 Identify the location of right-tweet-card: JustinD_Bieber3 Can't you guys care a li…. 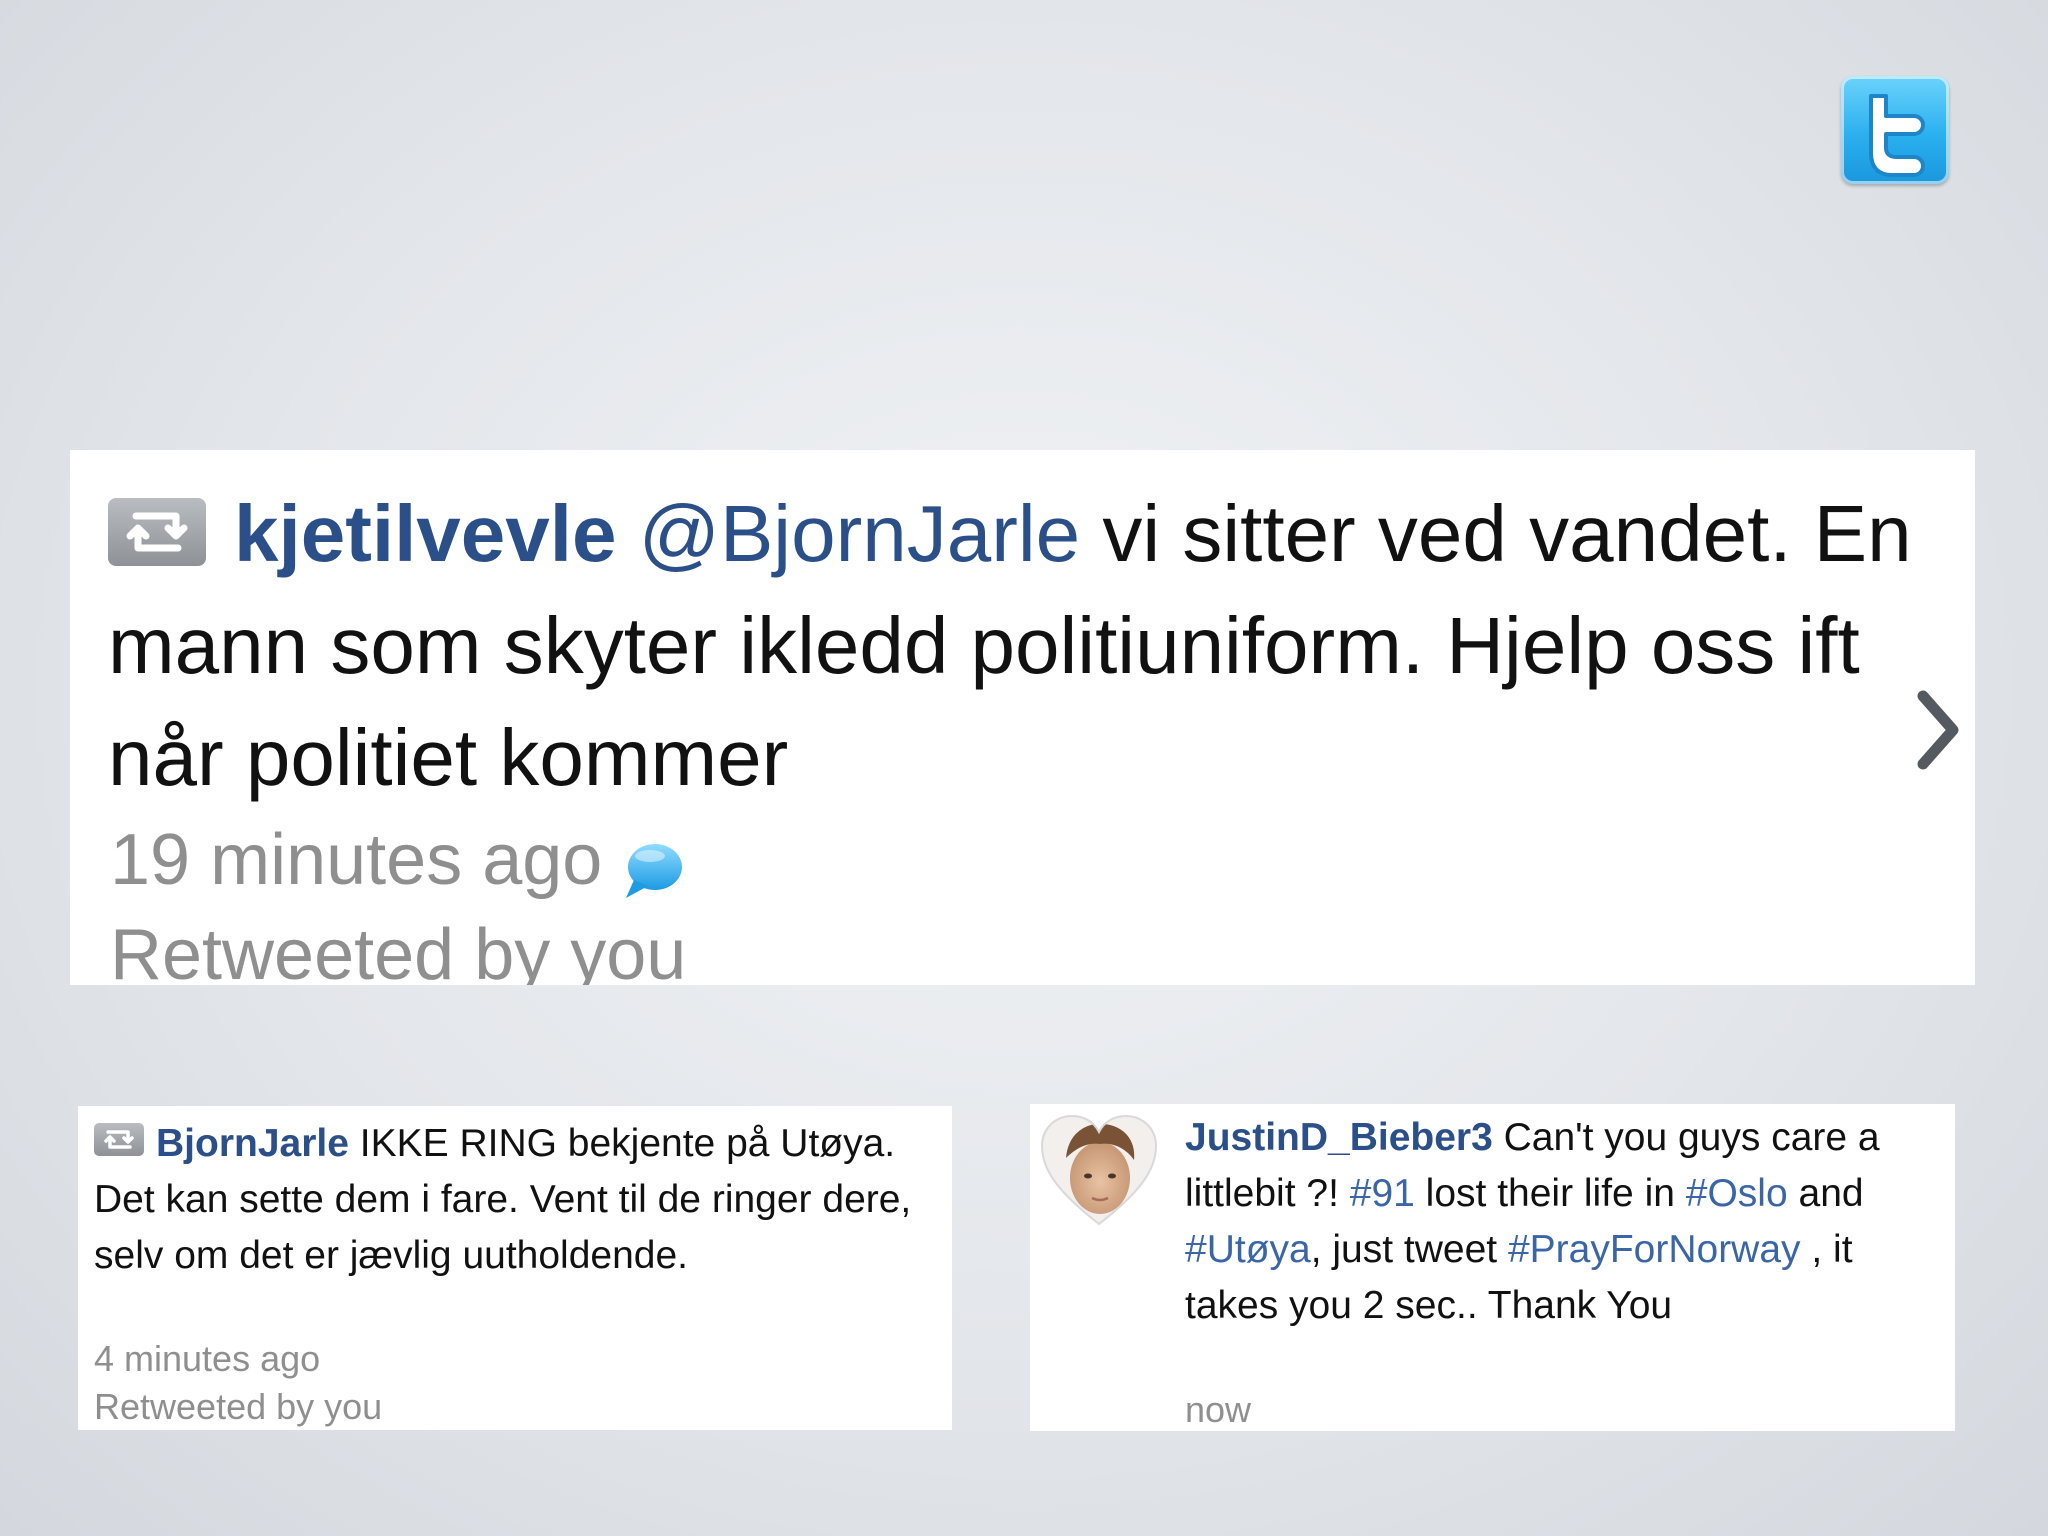
(1492, 1267).